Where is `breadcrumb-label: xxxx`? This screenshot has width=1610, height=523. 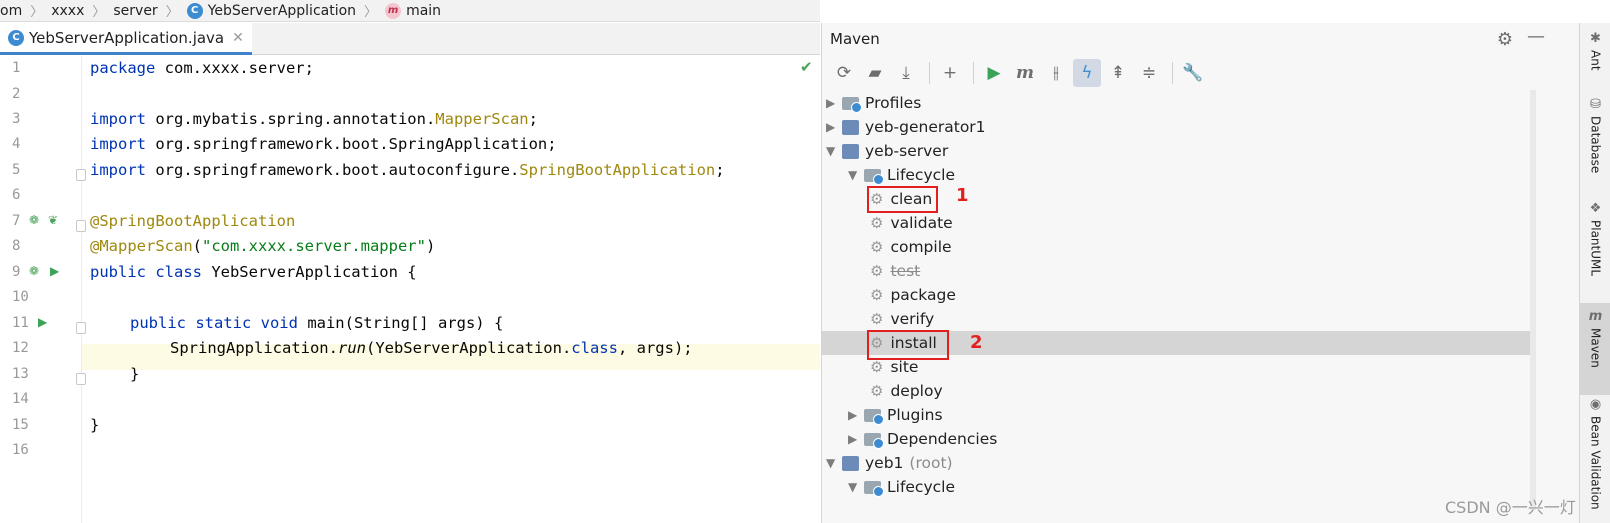 breadcrumb-label: xxxx is located at coordinates (68, 10).